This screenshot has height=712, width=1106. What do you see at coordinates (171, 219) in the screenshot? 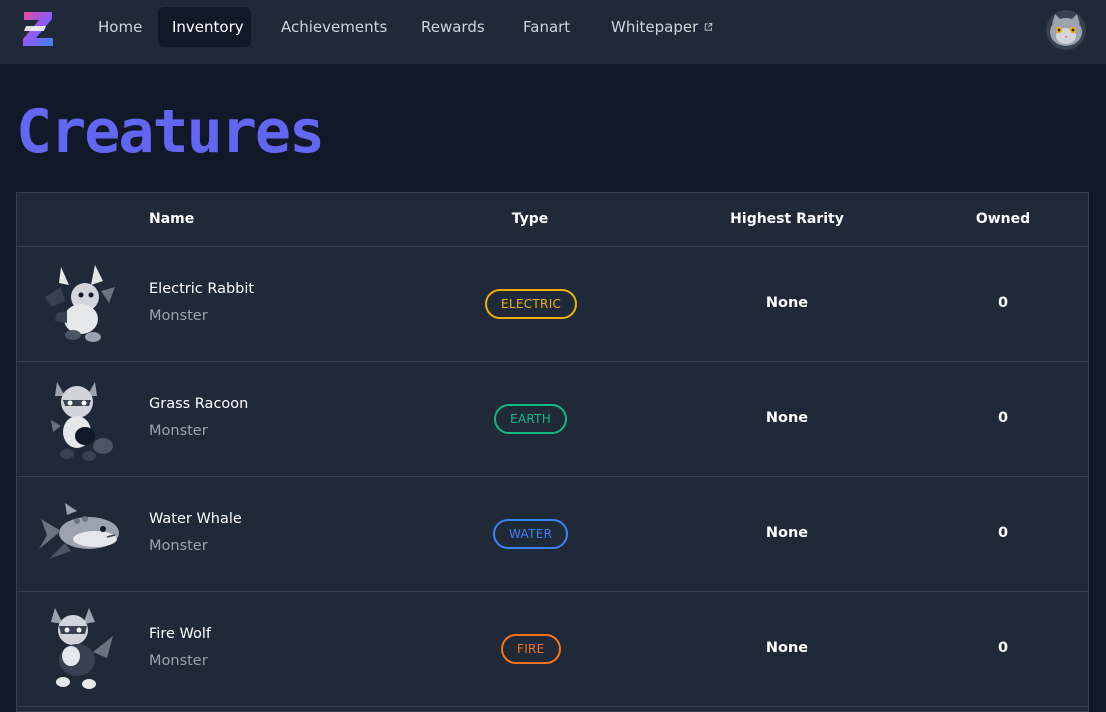
I see `header-name: Name` at bounding box center [171, 219].